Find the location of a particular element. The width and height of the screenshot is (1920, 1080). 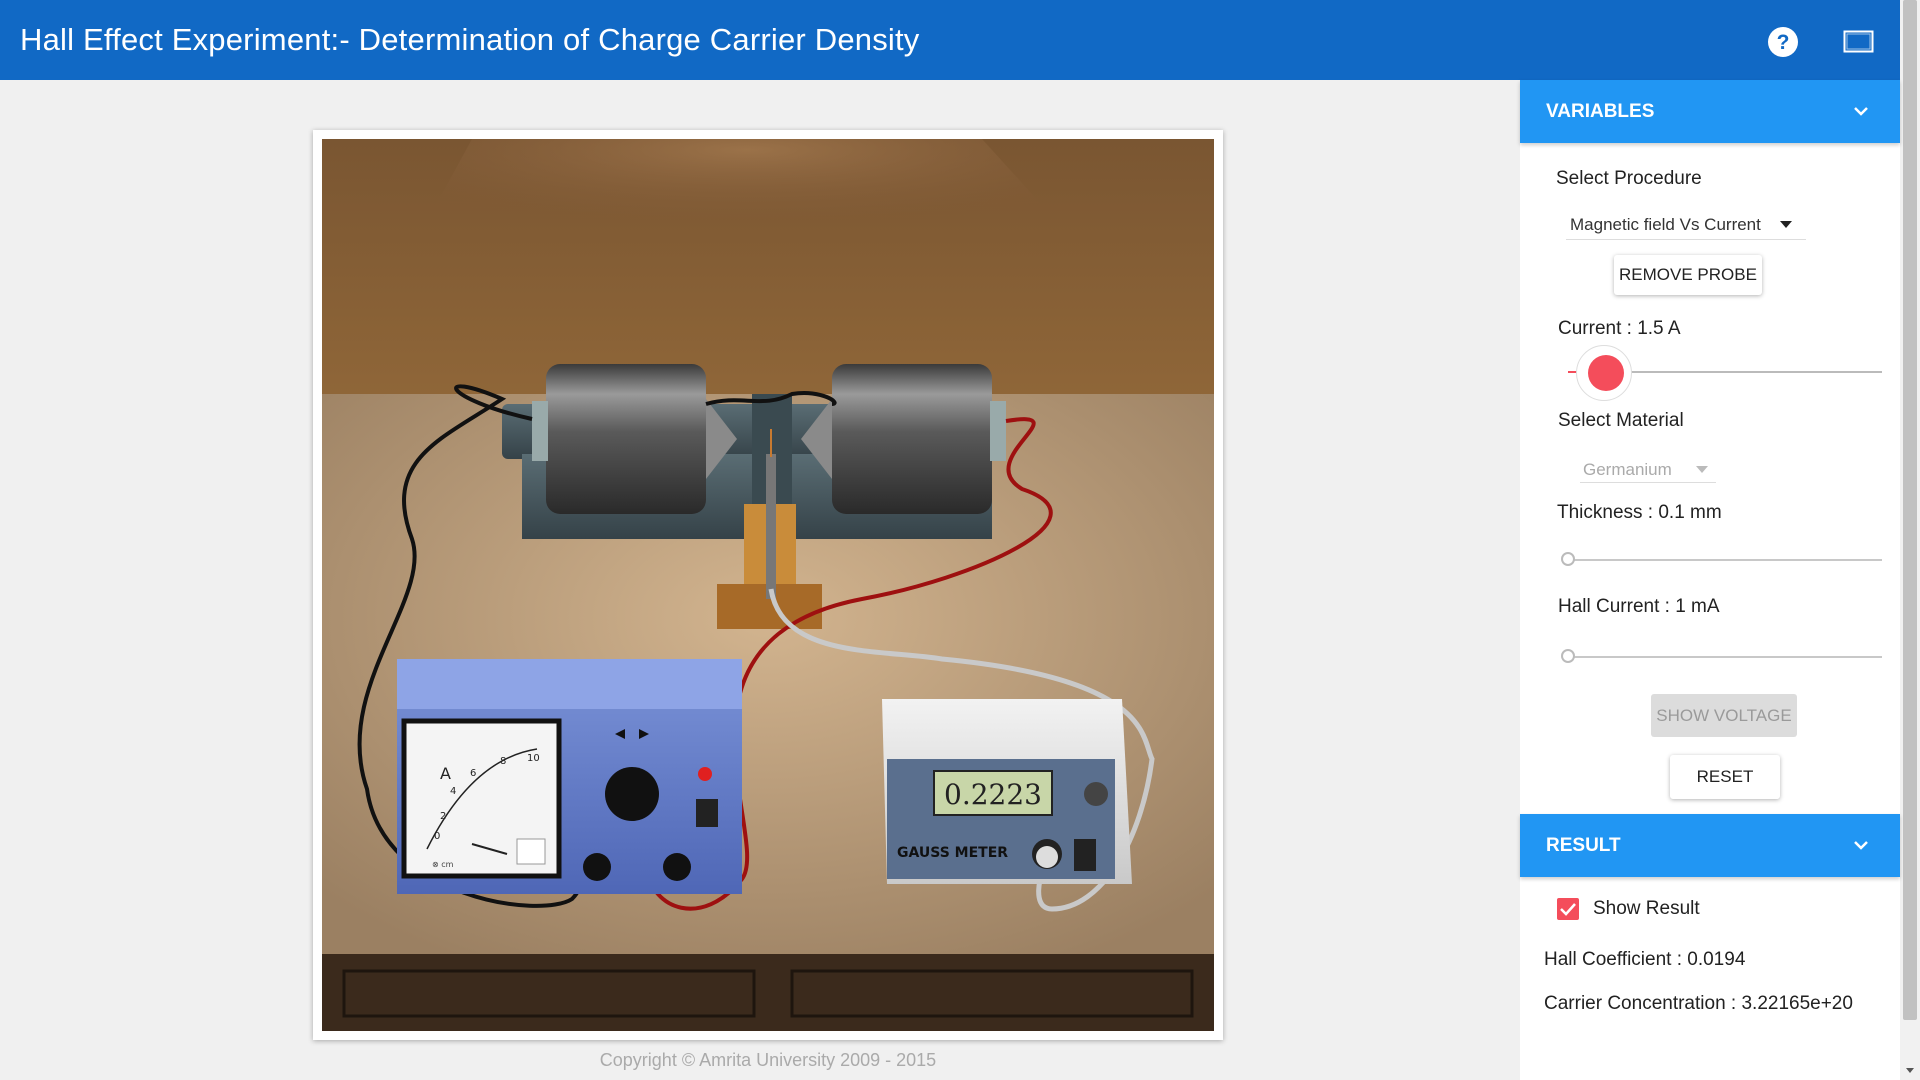

procedure-select: Magnetic field Vs Current is located at coordinates (1686, 226).